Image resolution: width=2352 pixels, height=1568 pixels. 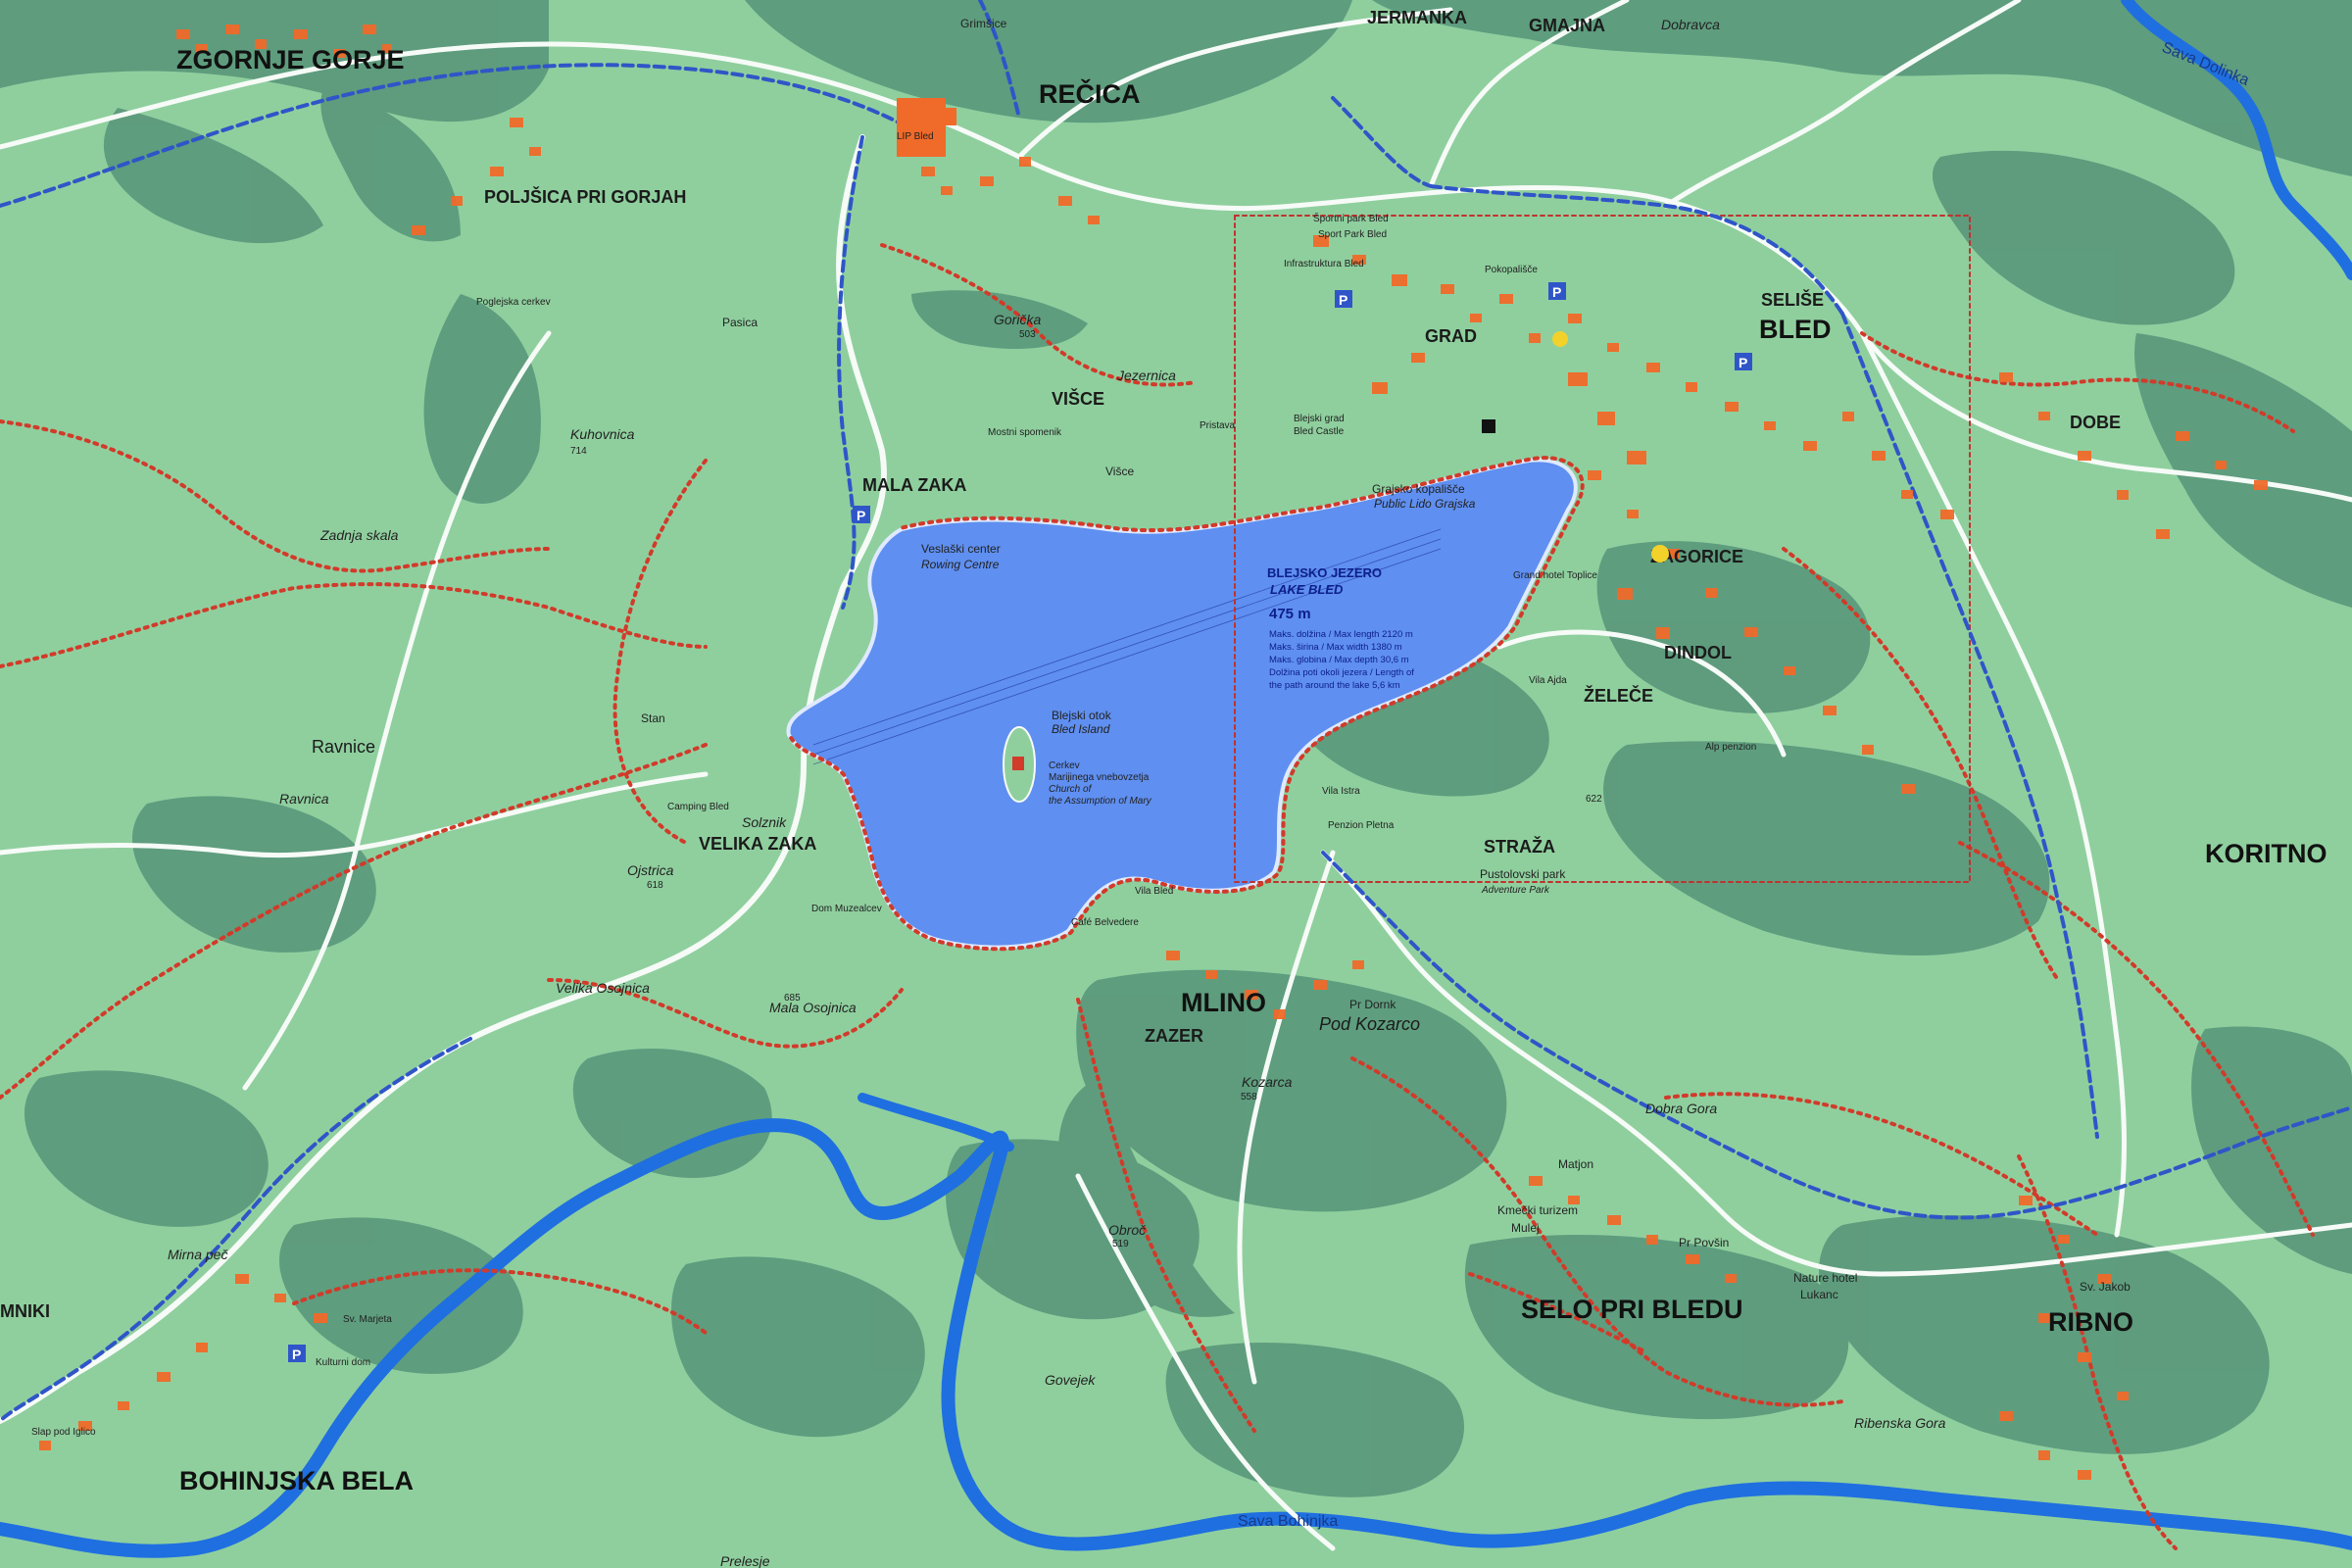 What do you see at coordinates (1090, 93) in the screenshot?
I see `town-recica: REČICA` at bounding box center [1090, 93].